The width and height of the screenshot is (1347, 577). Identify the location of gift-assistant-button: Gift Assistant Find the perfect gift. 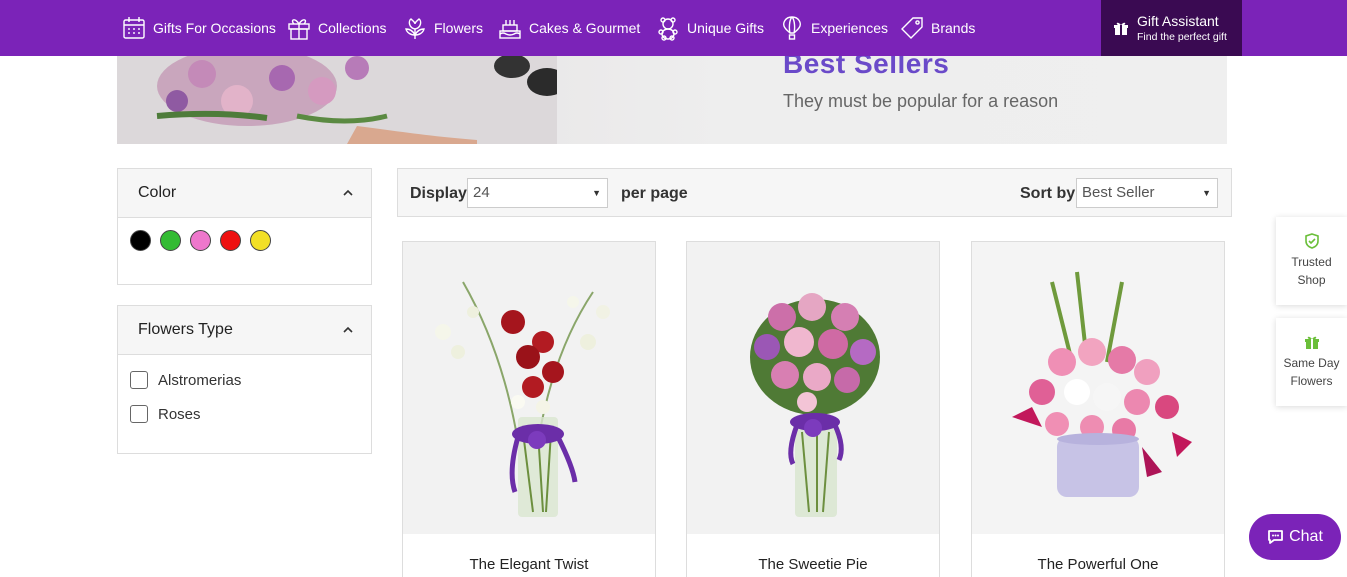
(1171, 28).